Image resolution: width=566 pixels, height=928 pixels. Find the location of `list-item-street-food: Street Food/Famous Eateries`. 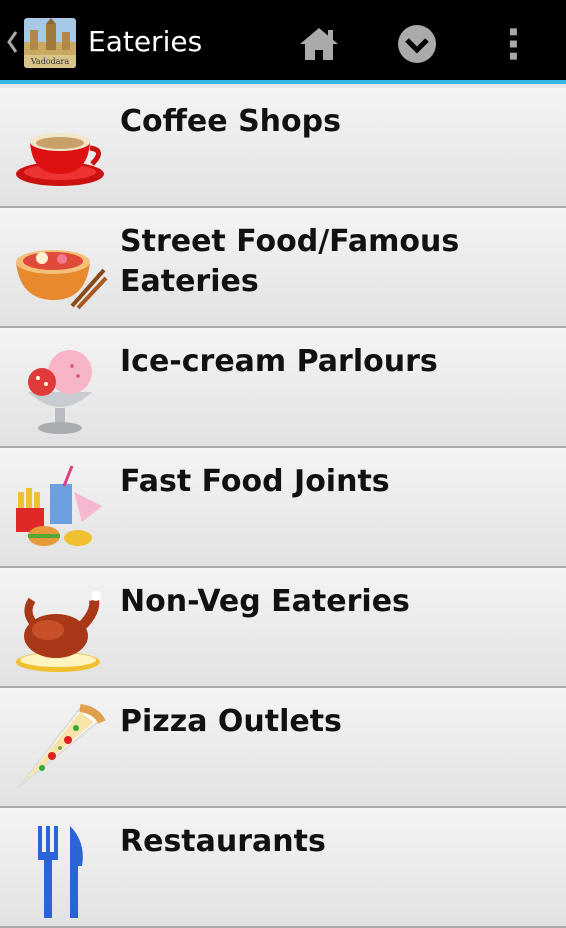

list-item-street-food: Street Food/Famous Eateries is located at coordinates (283, 268).